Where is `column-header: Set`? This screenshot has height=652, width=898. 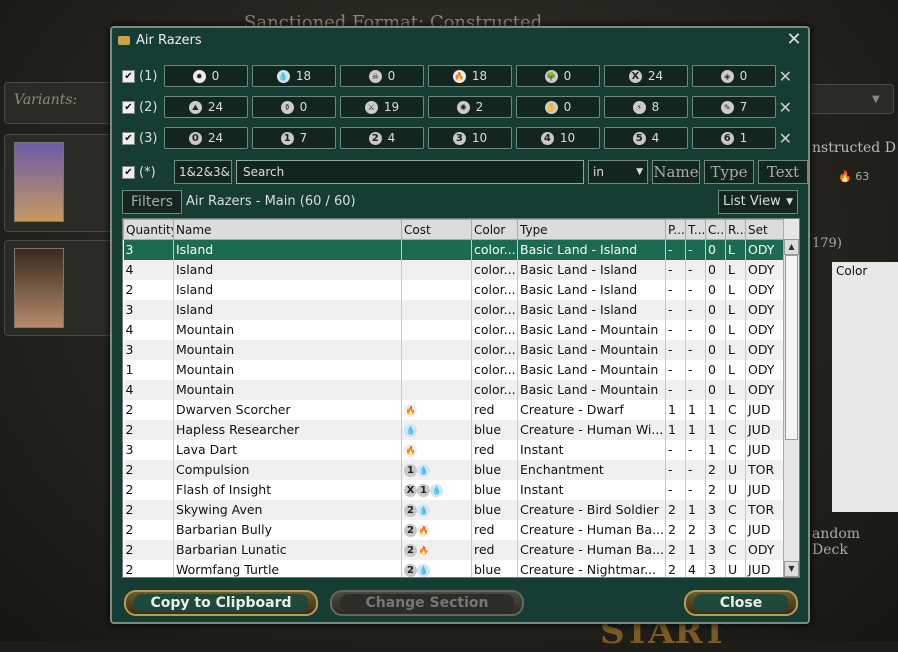 column-header: Set is located at coordinates (765, 229).